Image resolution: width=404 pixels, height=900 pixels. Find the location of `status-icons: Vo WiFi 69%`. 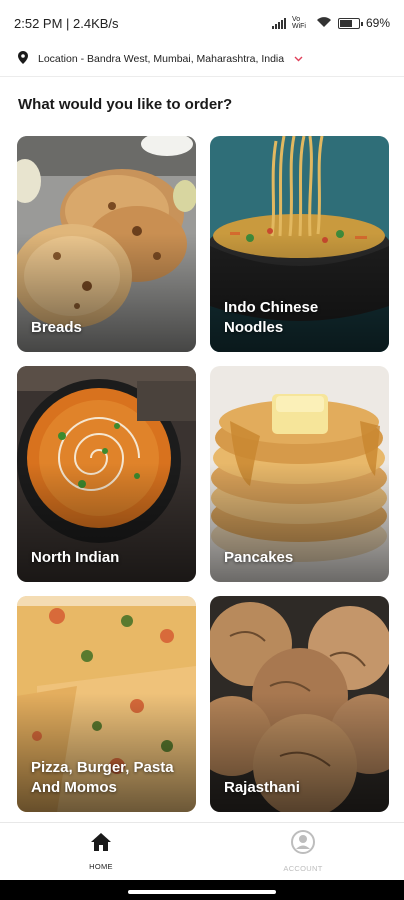

status-icons: Vo WiFi 69% is located at coordinates (330, 23).